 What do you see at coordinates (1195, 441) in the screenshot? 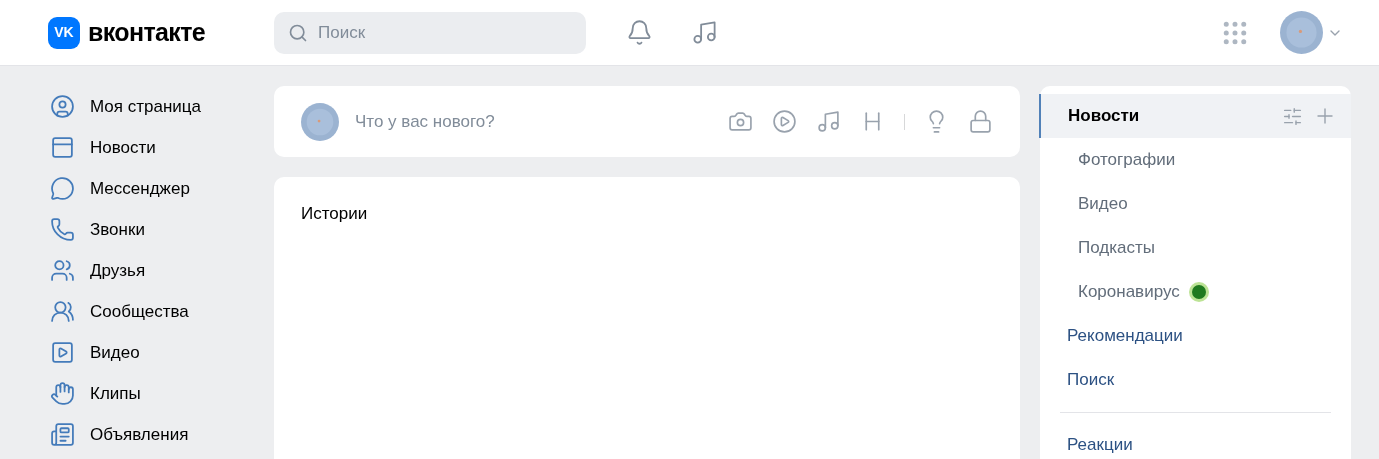
I see `news-menu-item: Реакции` at bounding box center [1195, 441].